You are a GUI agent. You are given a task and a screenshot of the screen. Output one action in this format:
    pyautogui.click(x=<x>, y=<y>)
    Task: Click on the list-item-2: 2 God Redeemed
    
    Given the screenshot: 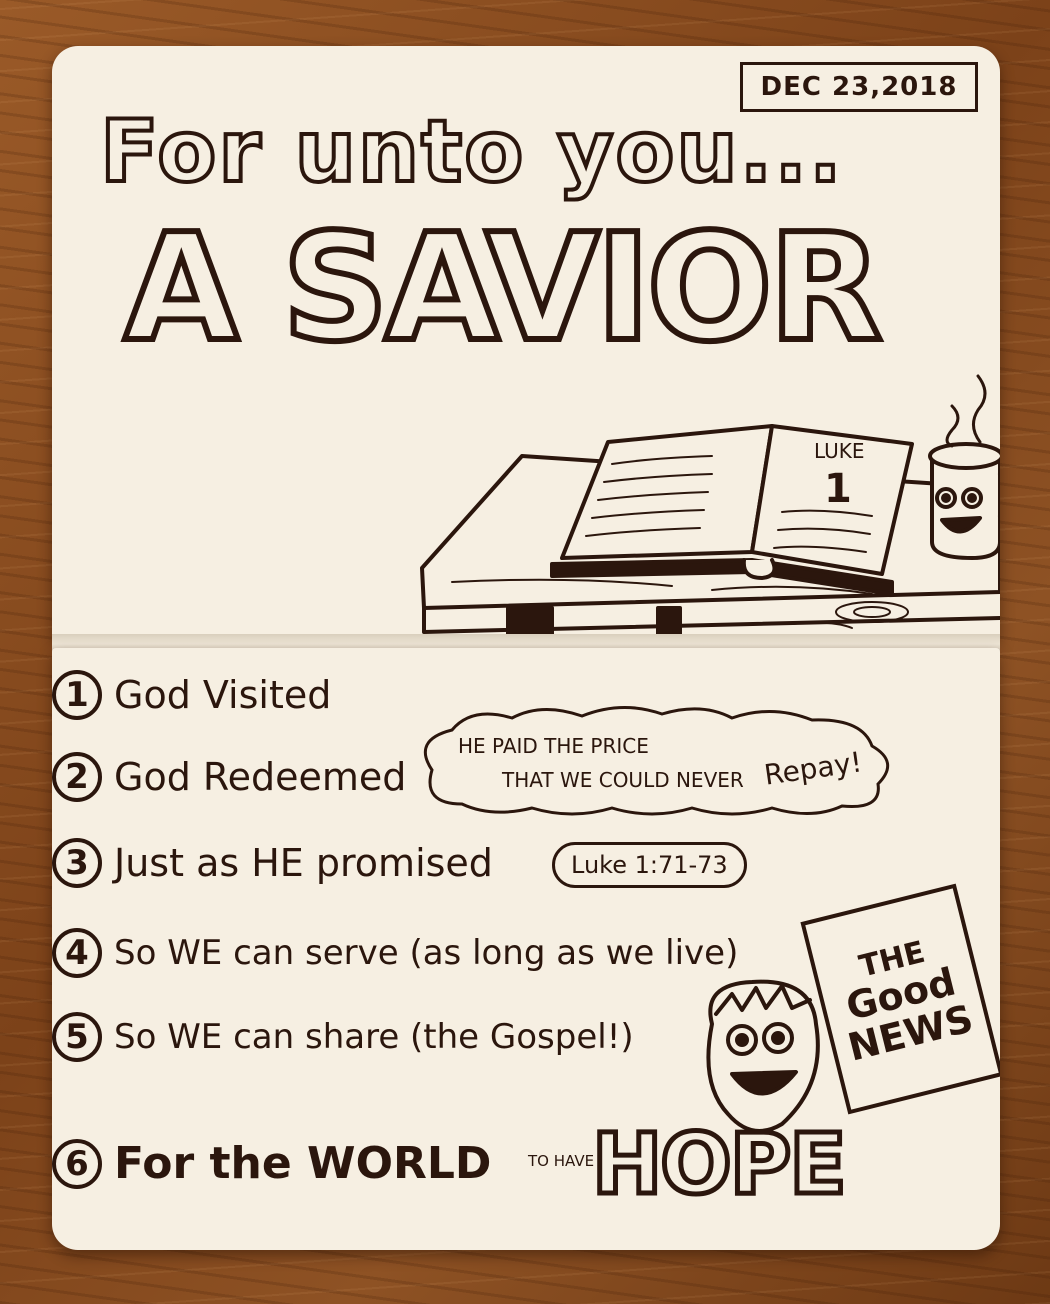 What is the action you would take?
    pyautogui.click(x=229, y=777)
    